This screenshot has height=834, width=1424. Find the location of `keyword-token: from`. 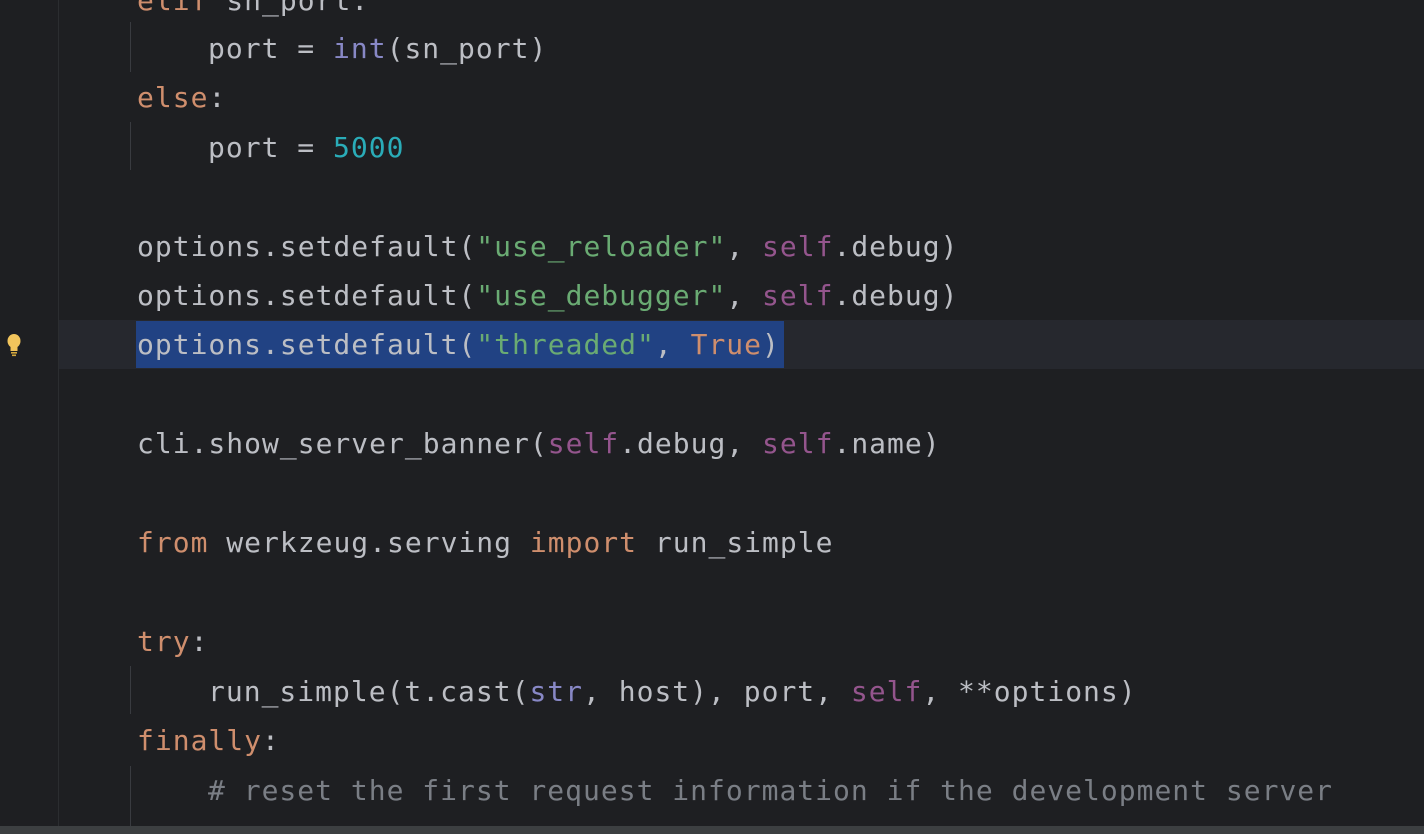

keyword-token: from is located at coordinates (173, 542).